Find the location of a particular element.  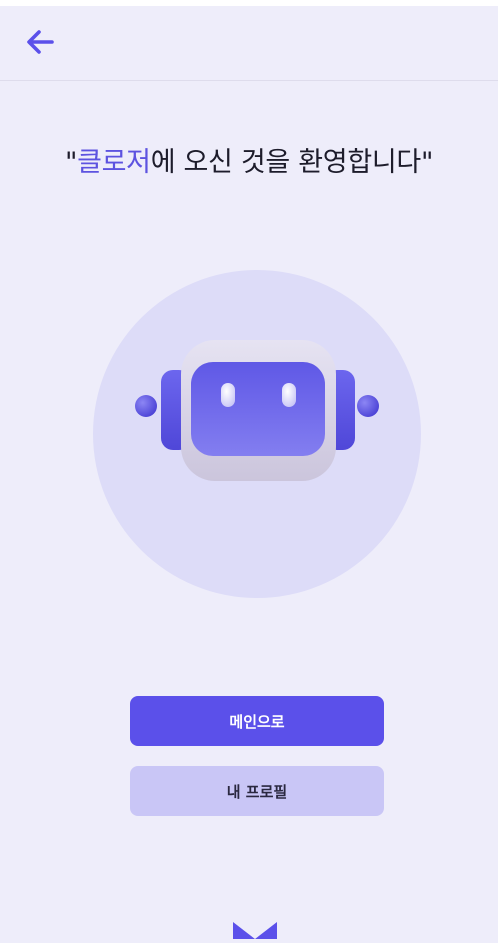

top-bar is located at coordinates (249, 43).